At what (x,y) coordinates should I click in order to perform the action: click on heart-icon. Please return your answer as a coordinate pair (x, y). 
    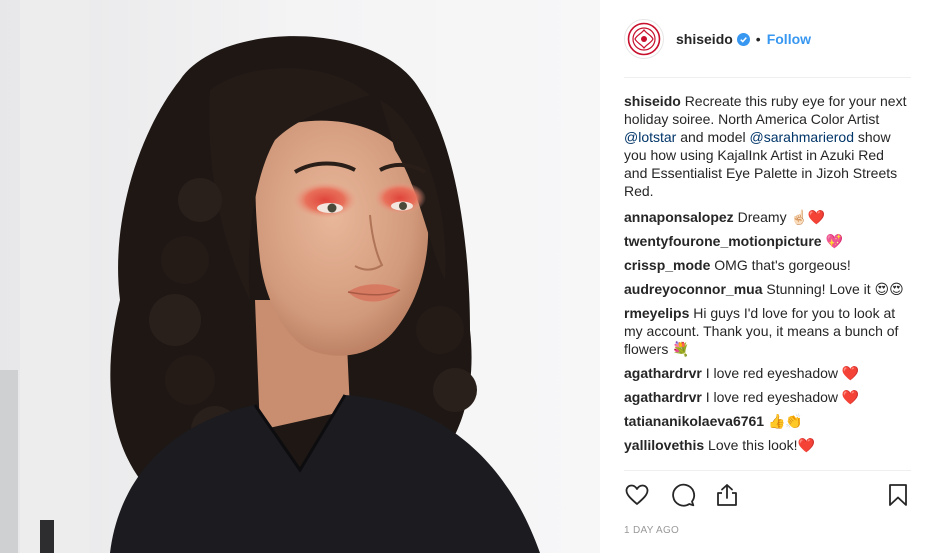
    Looking at the image, I should click on (637, 495).